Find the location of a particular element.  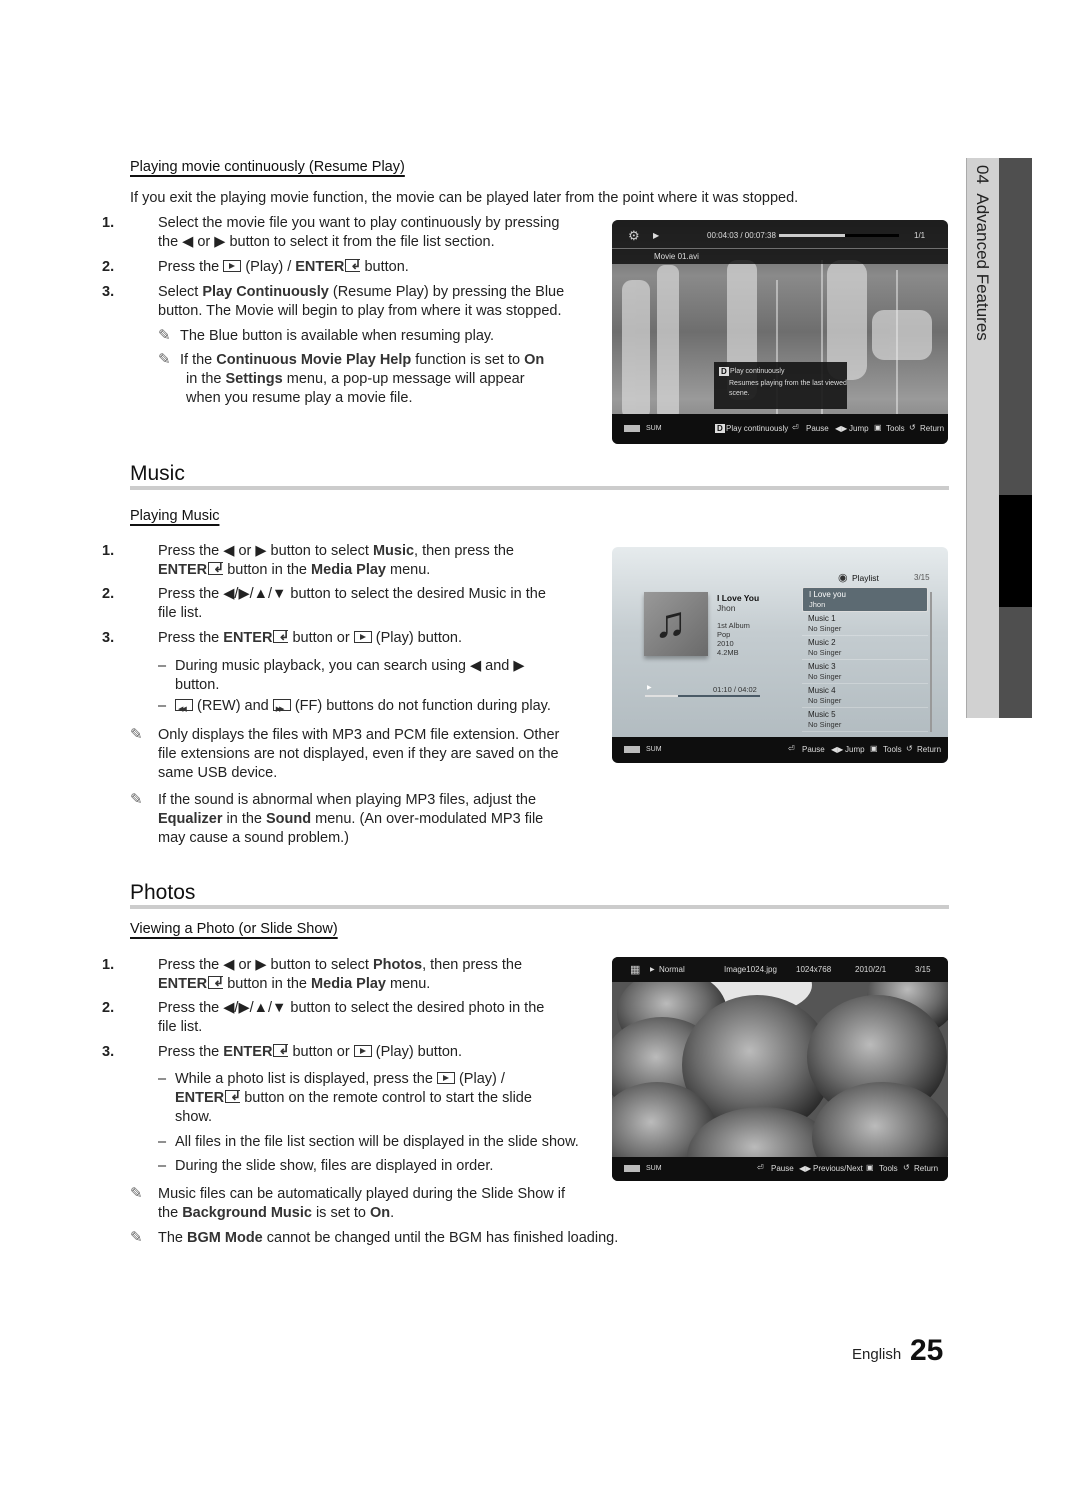

movie-filename-bar: Movie 01.avi is located at coordinates (780, 256).